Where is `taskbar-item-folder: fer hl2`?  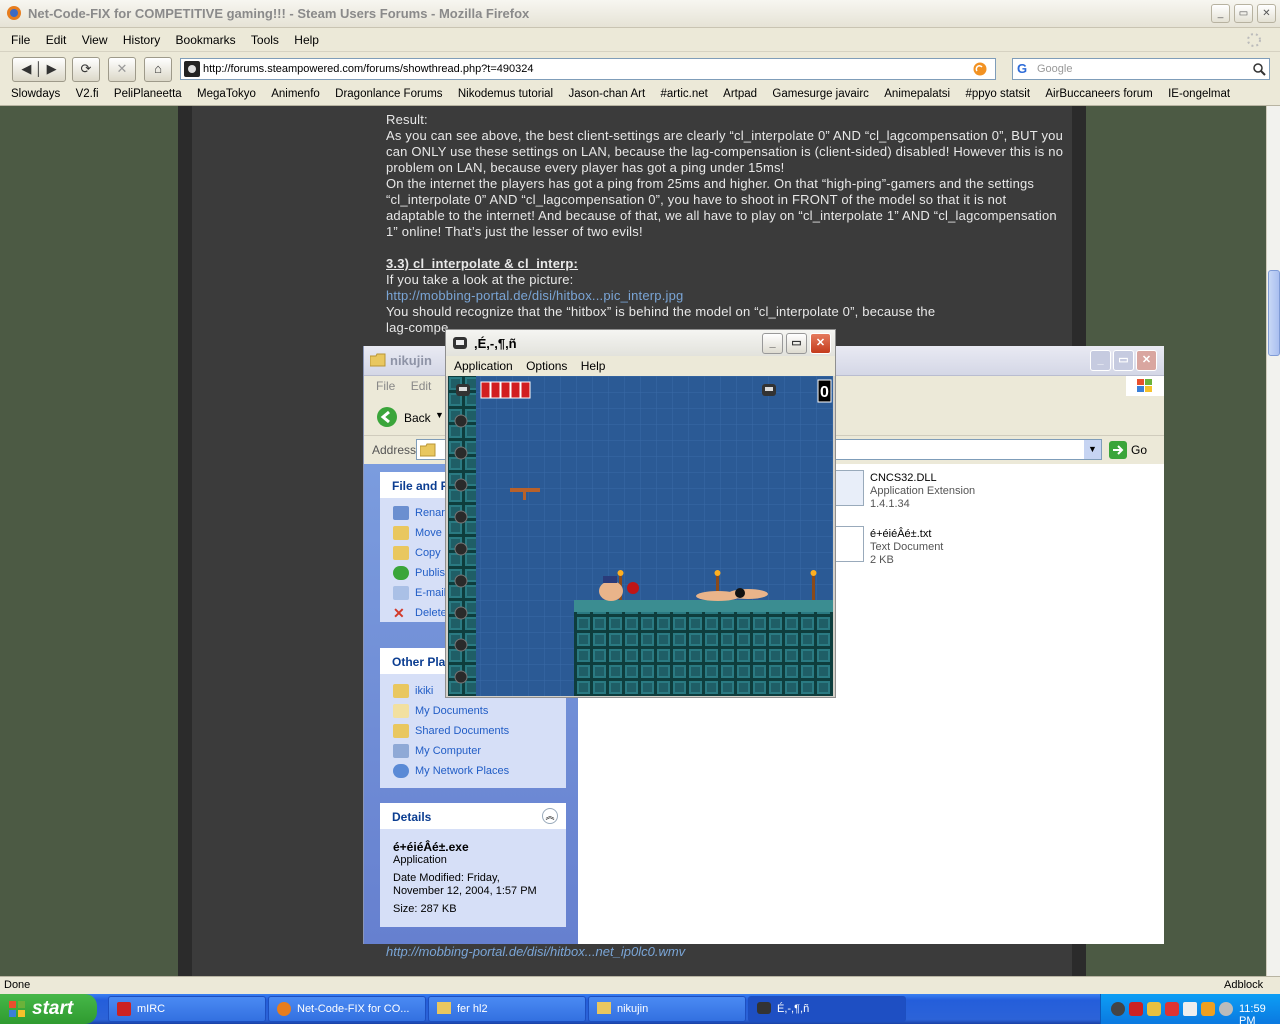
taskbar-item-folder: fer hl2 is located at coordinates (507, 1009).